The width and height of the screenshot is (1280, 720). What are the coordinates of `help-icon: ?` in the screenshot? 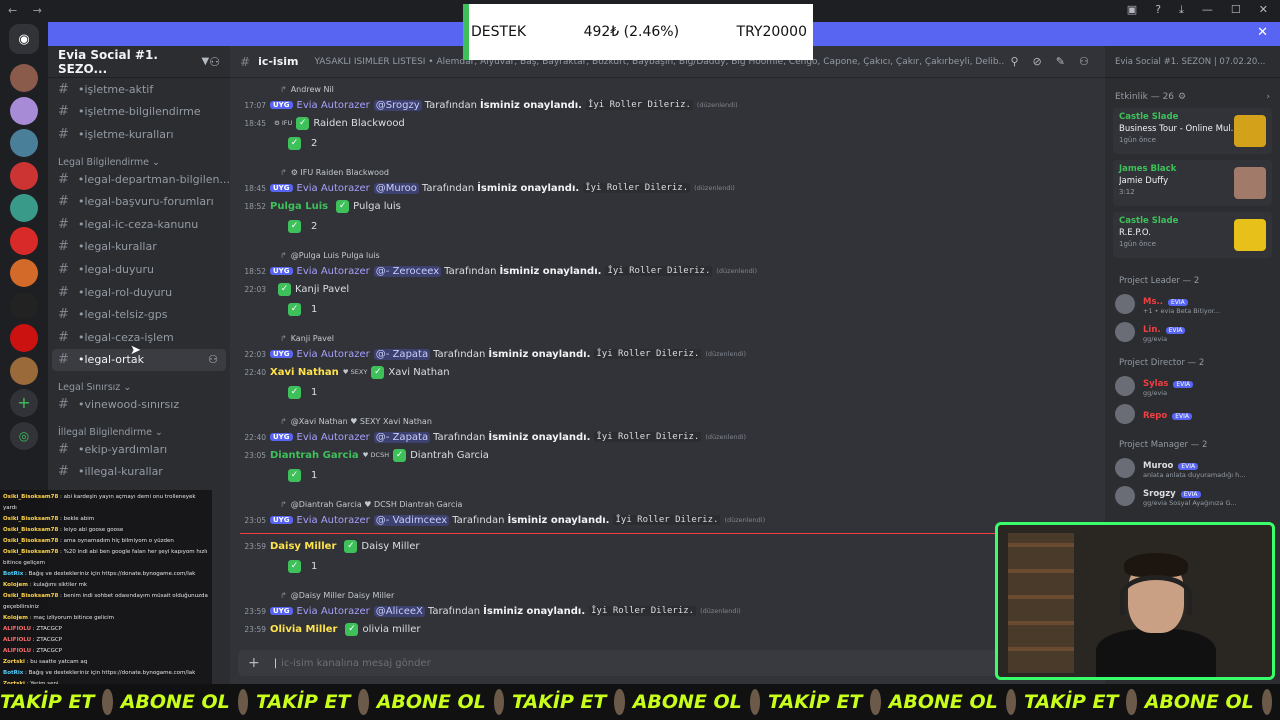 It's located at (1158, 10).